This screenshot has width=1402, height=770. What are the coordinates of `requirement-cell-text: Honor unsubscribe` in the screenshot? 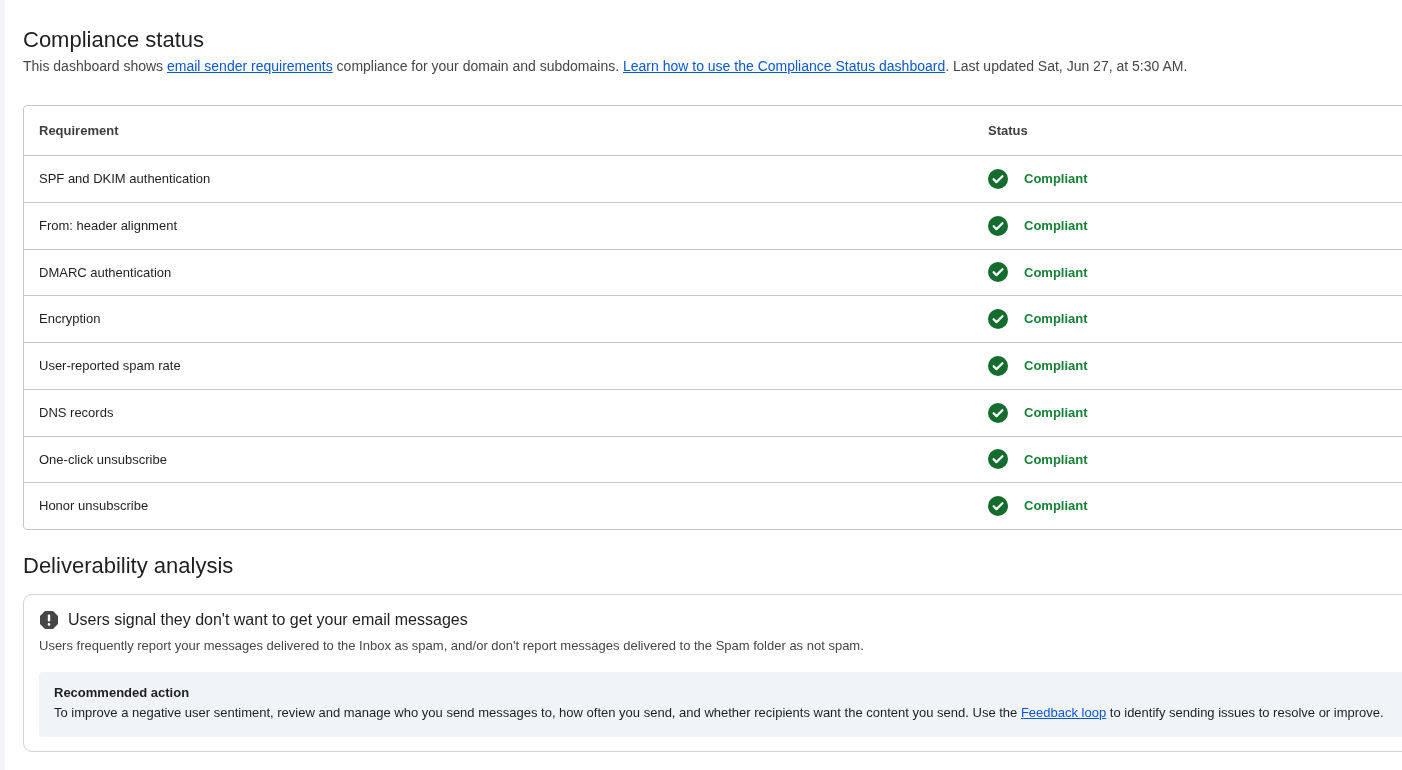 It's located at (94, 506).